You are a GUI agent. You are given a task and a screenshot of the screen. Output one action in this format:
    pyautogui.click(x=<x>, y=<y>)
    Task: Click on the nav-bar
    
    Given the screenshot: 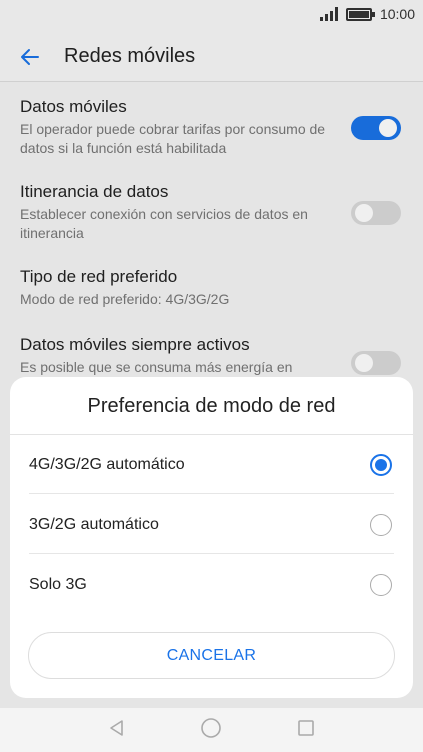 What is the action you would take?
    pyautogui.click(x=211, y=730)
    